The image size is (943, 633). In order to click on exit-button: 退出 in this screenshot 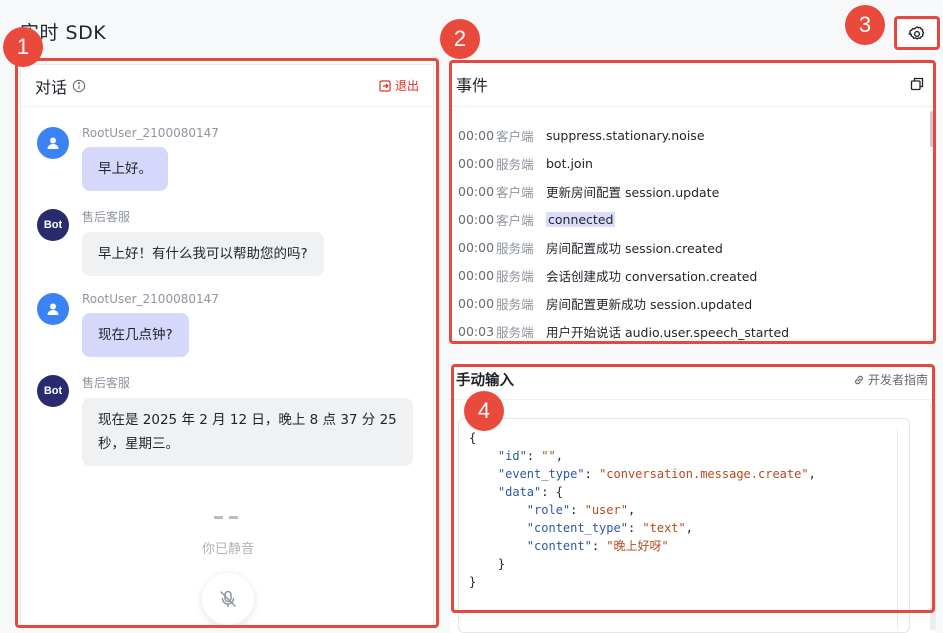, I will do `click(399, 85)`.